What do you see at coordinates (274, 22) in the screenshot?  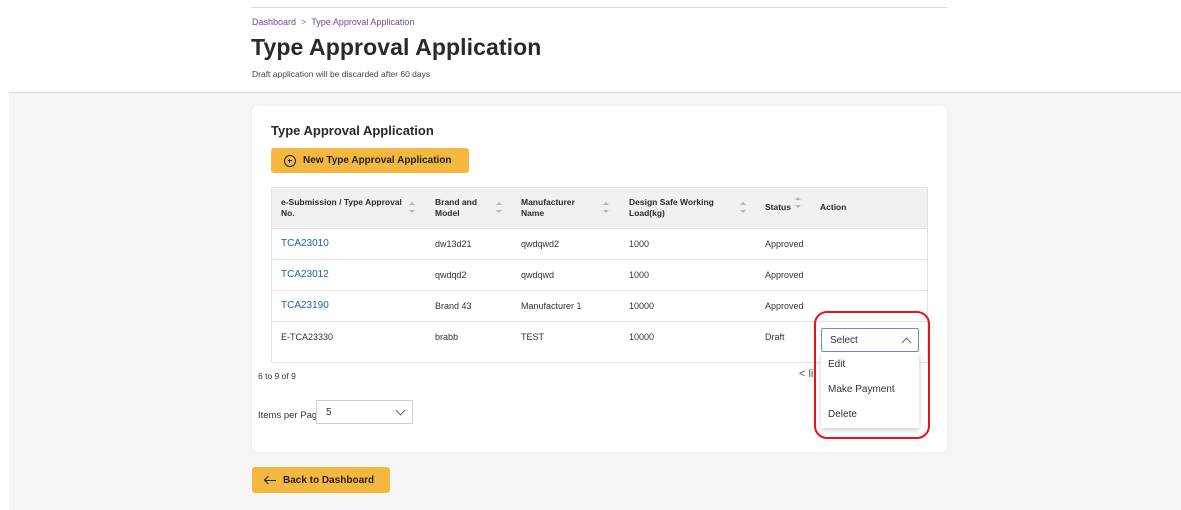 I see `breadcrumb-dashboard-link: Dashboard` at bounding box center [274, 22].